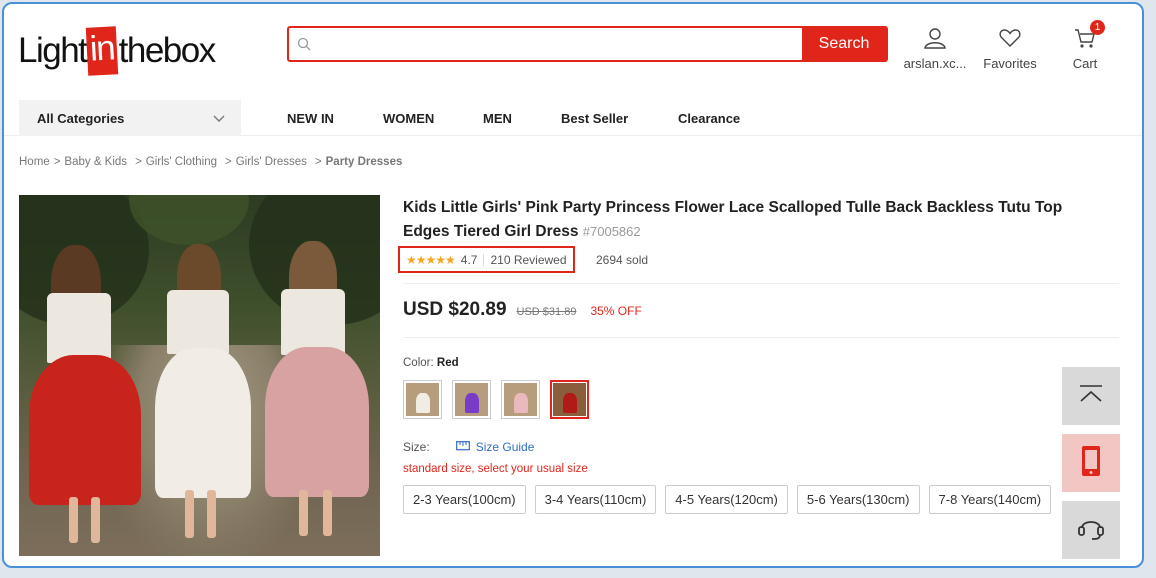 The image size is (1156, 578). Describe the element at coordinates (271, 162) in the screenshot. I see `breadcrumb-link: Girls' Dresses` at that location.